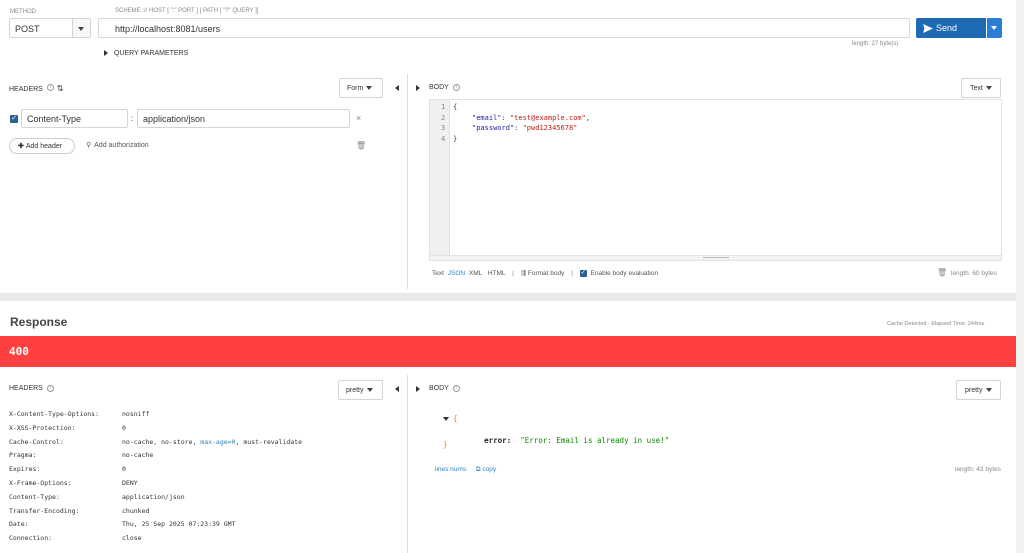  I want to click on body-length: length: 60 bytes, so click(974, 273).